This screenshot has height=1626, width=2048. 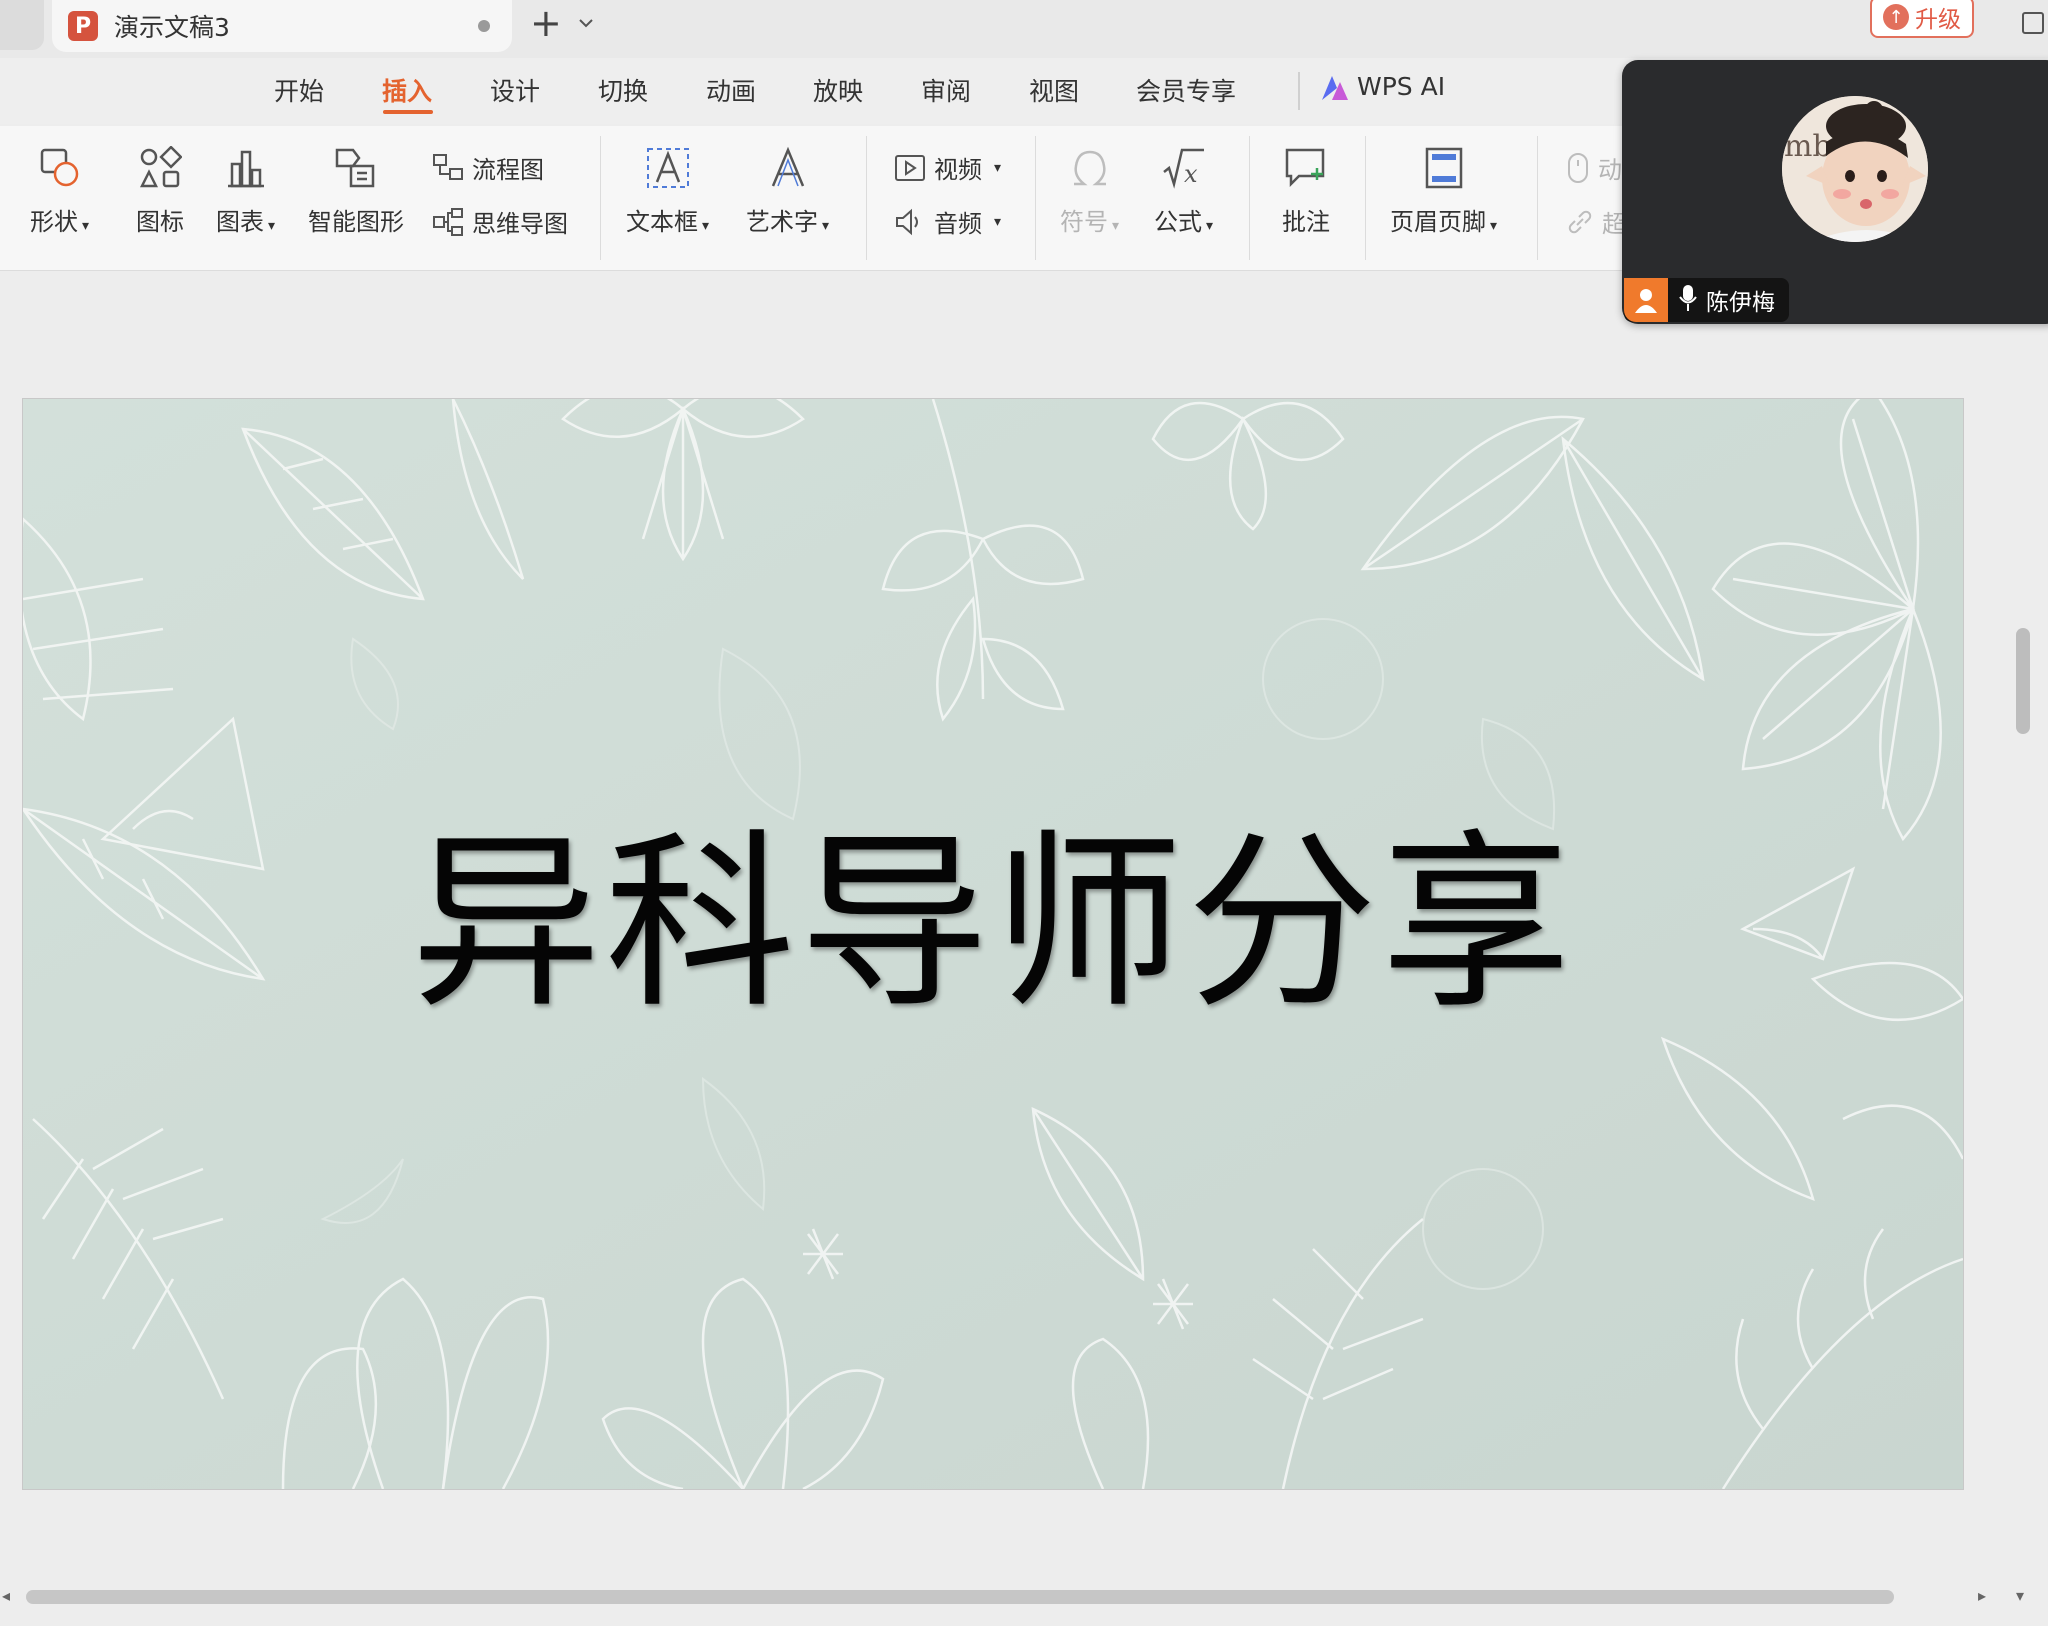 What do you see at coordinates (448, 221) in the screenshot?
I see `mindmap-icon` at bounding box center [448, 221].